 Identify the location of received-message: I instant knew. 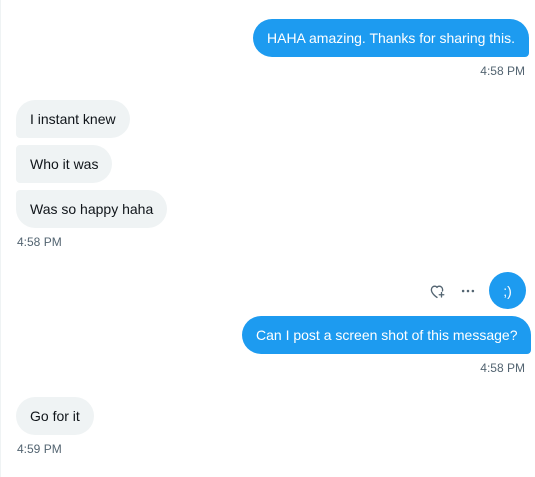
(73, 119).